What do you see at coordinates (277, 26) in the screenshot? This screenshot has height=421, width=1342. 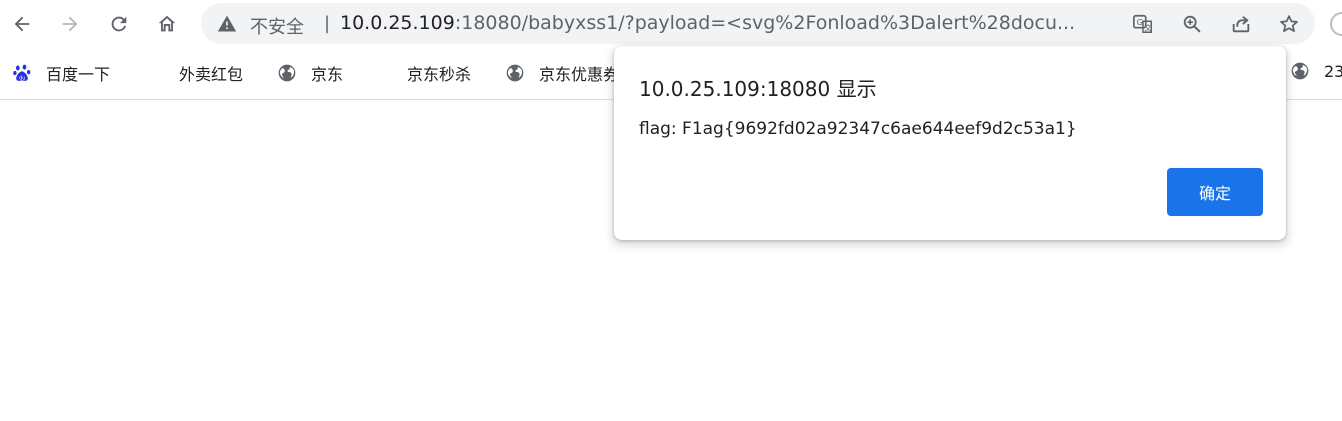 I see `security-label: 不安全` at bounding box center [277, 26].